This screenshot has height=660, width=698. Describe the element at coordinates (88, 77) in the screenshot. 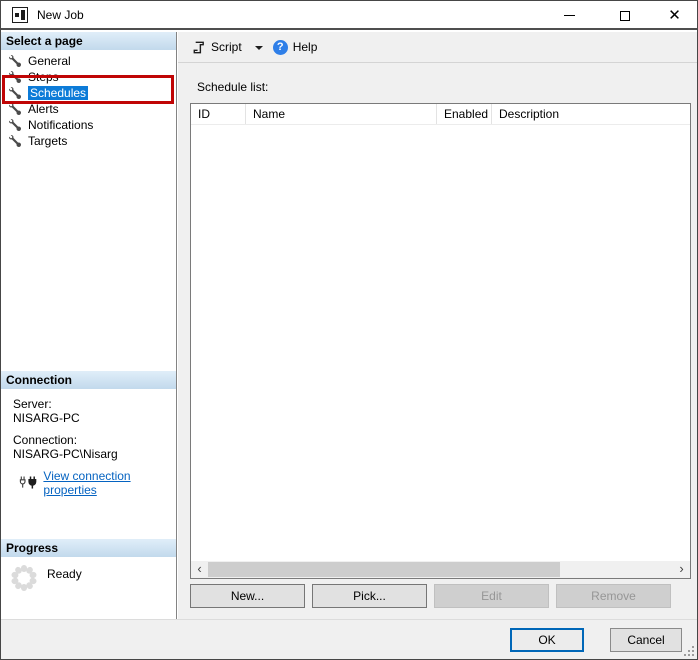

I see `sidebar-item-steps: Steps` at that location.